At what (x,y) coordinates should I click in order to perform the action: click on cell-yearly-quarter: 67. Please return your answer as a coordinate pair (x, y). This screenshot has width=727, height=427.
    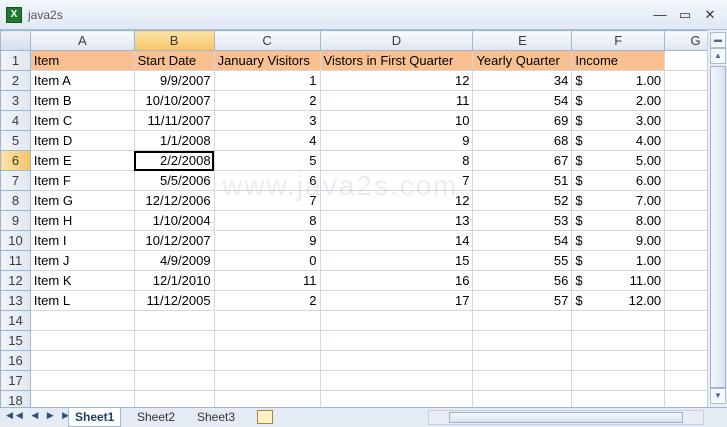
    Looking at the image, I should click on (522, 160).